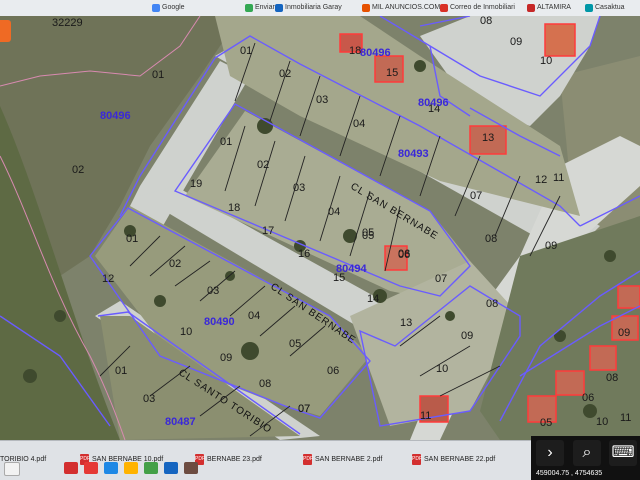 Image resolution: width=640 pixels, height=480 pixels. Describe the element at coordinates (171, 468) in the screenshot. I see `word-icon` at that location.